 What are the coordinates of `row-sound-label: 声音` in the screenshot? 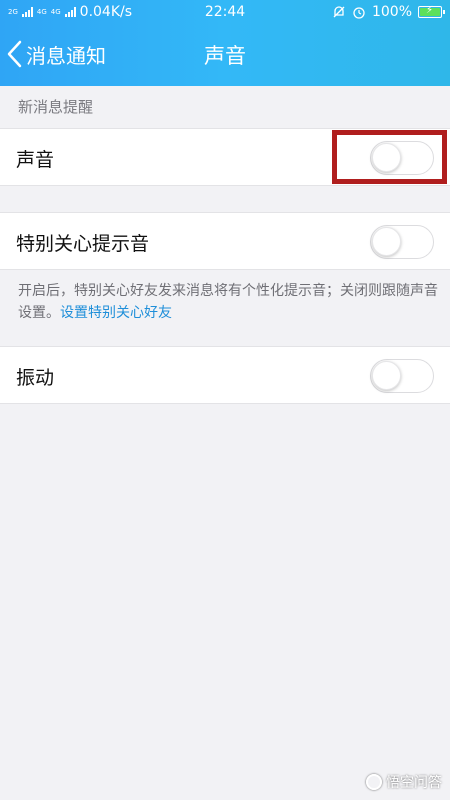 It's located at (35, 160).